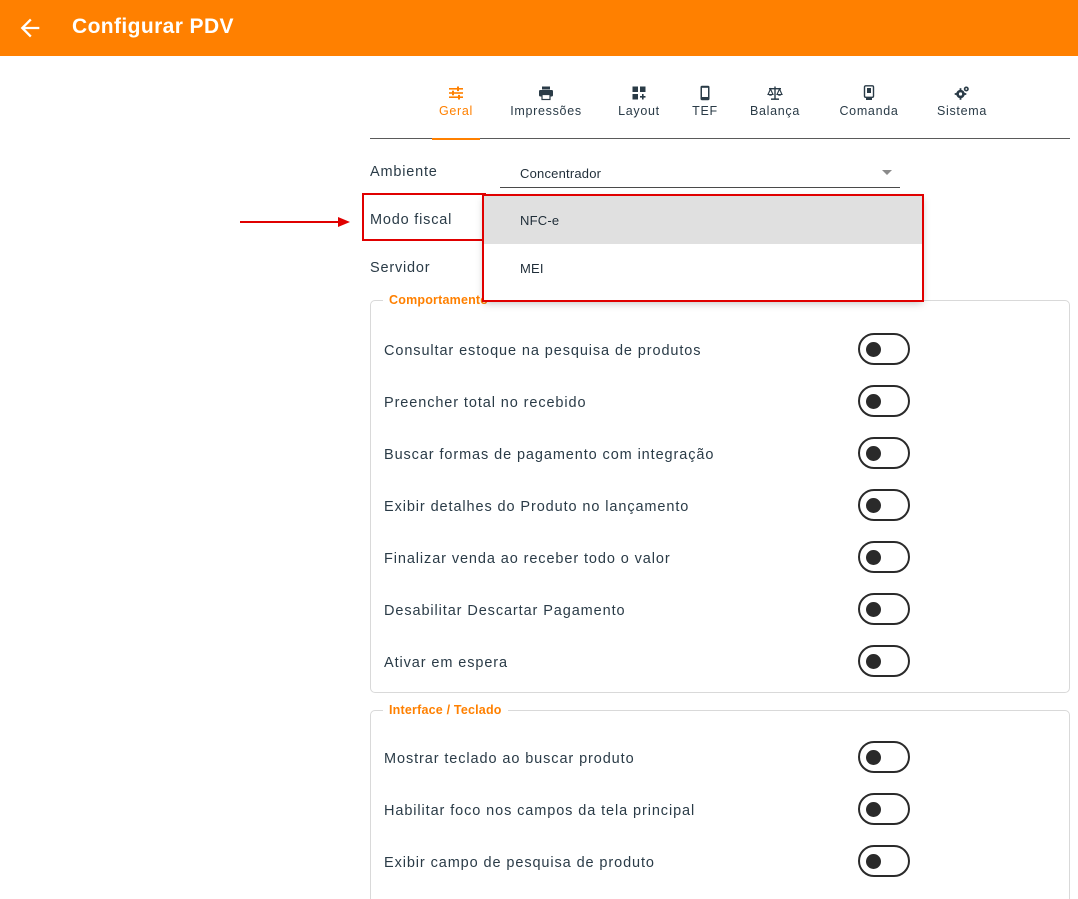 The width and height of the screenshot is (1078, 899). I want to click on tab-label: Geral, so click(456, 111).